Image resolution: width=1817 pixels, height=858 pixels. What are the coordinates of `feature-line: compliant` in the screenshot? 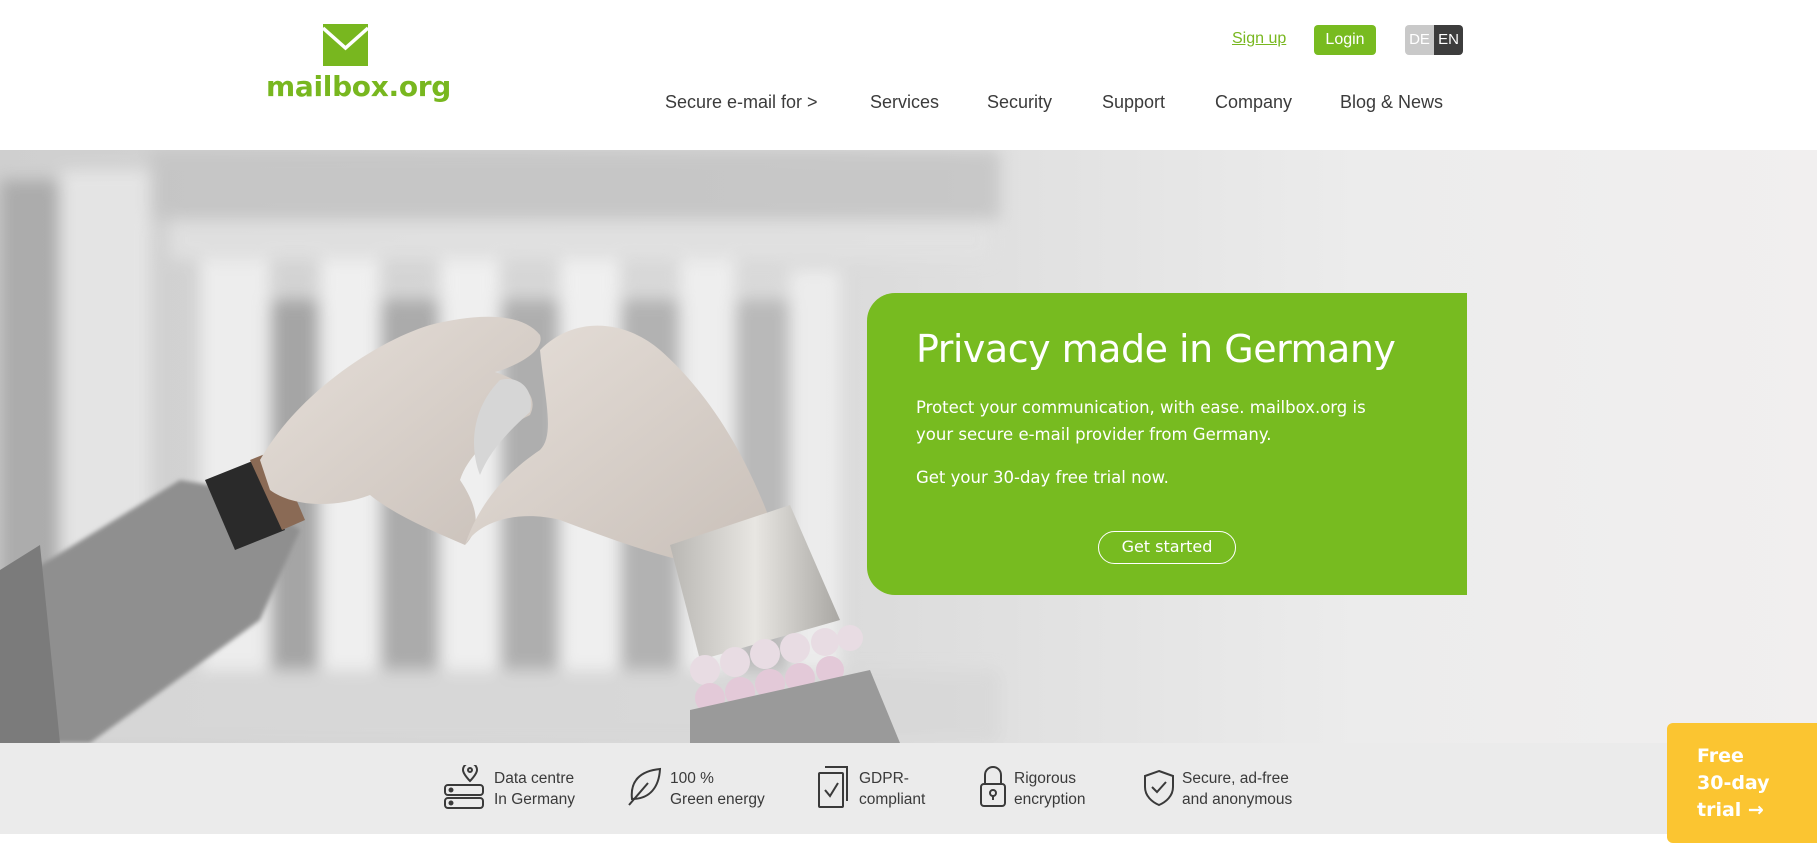 It's located at (892, 799).